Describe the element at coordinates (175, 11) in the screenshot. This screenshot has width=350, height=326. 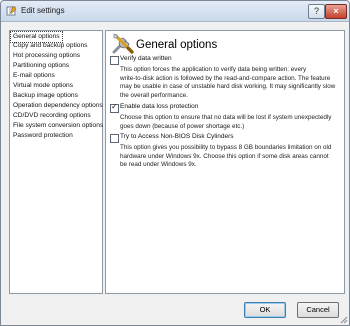
I see `title-bar: Edit settings ? ×` at that location.